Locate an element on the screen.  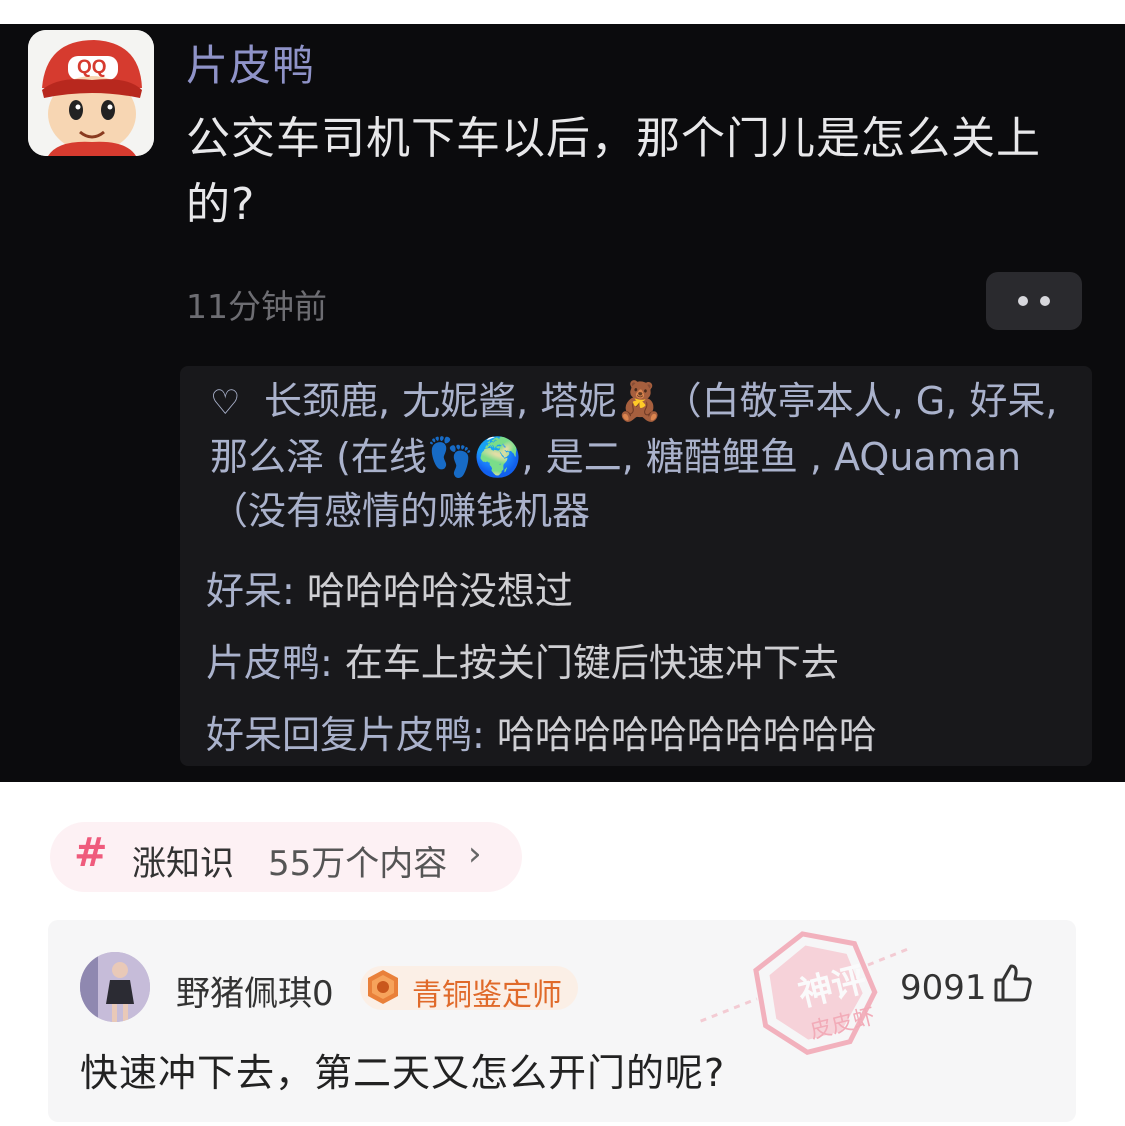
inner-comment-user: 好呆回复片皮鸭 is located at coordinates (339, 735).